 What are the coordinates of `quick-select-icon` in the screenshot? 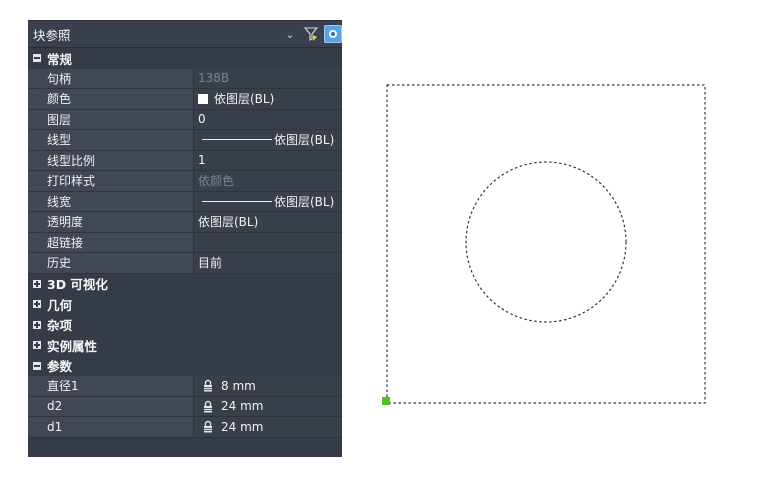 It's located at (333, 34).